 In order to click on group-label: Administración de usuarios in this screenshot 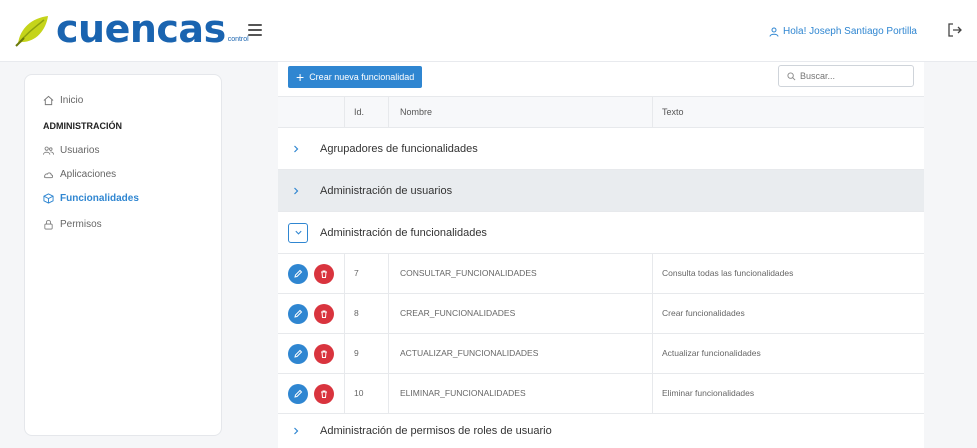, I will do `click(386, 190)`.